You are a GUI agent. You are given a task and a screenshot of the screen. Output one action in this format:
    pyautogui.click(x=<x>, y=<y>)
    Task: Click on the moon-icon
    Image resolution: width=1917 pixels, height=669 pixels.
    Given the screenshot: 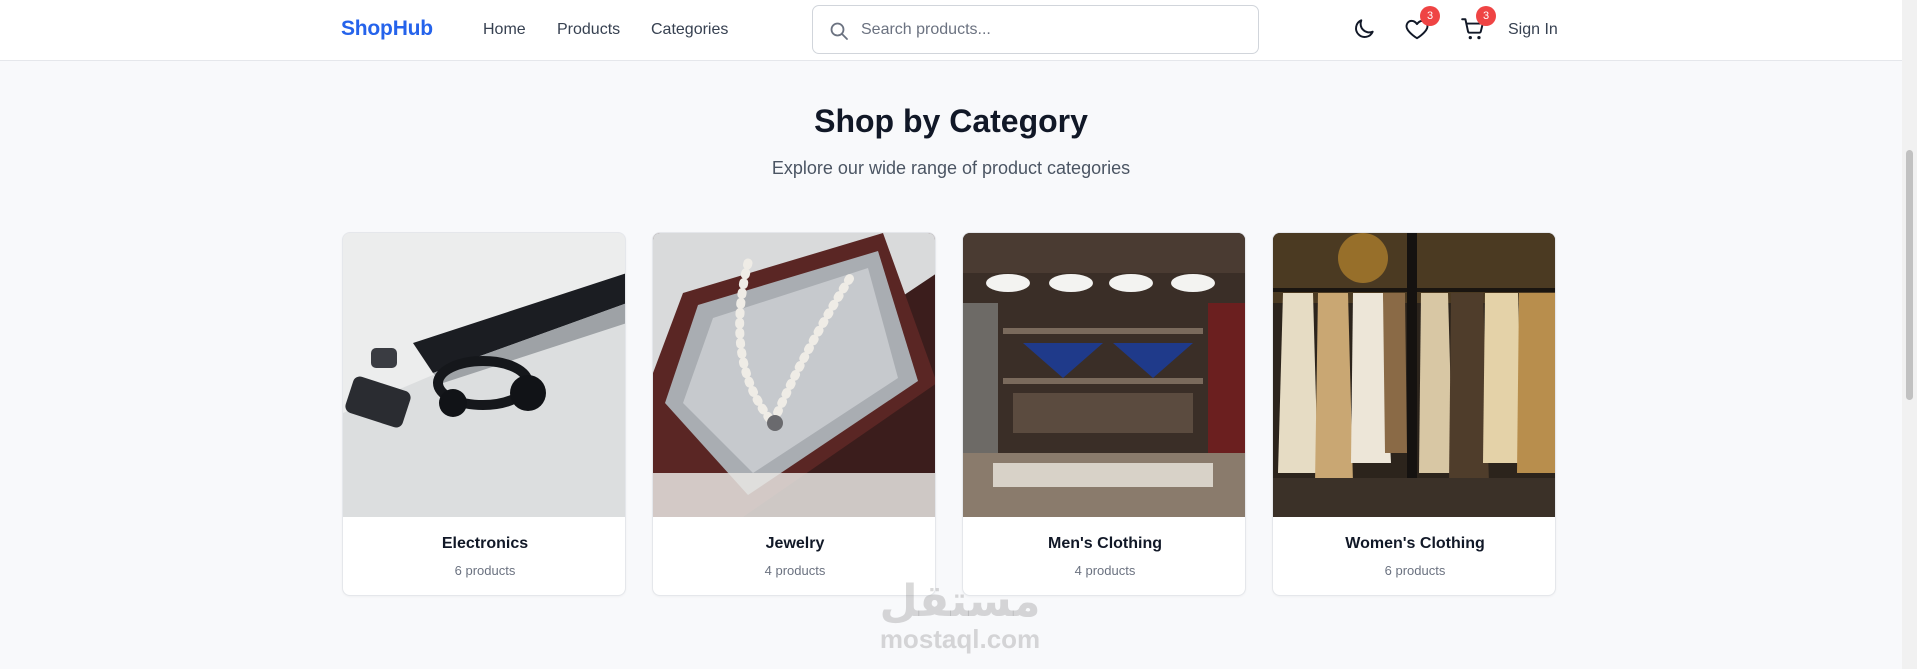 What is the action you would take?
    pyautogui.click(x=1364, y=28)
    